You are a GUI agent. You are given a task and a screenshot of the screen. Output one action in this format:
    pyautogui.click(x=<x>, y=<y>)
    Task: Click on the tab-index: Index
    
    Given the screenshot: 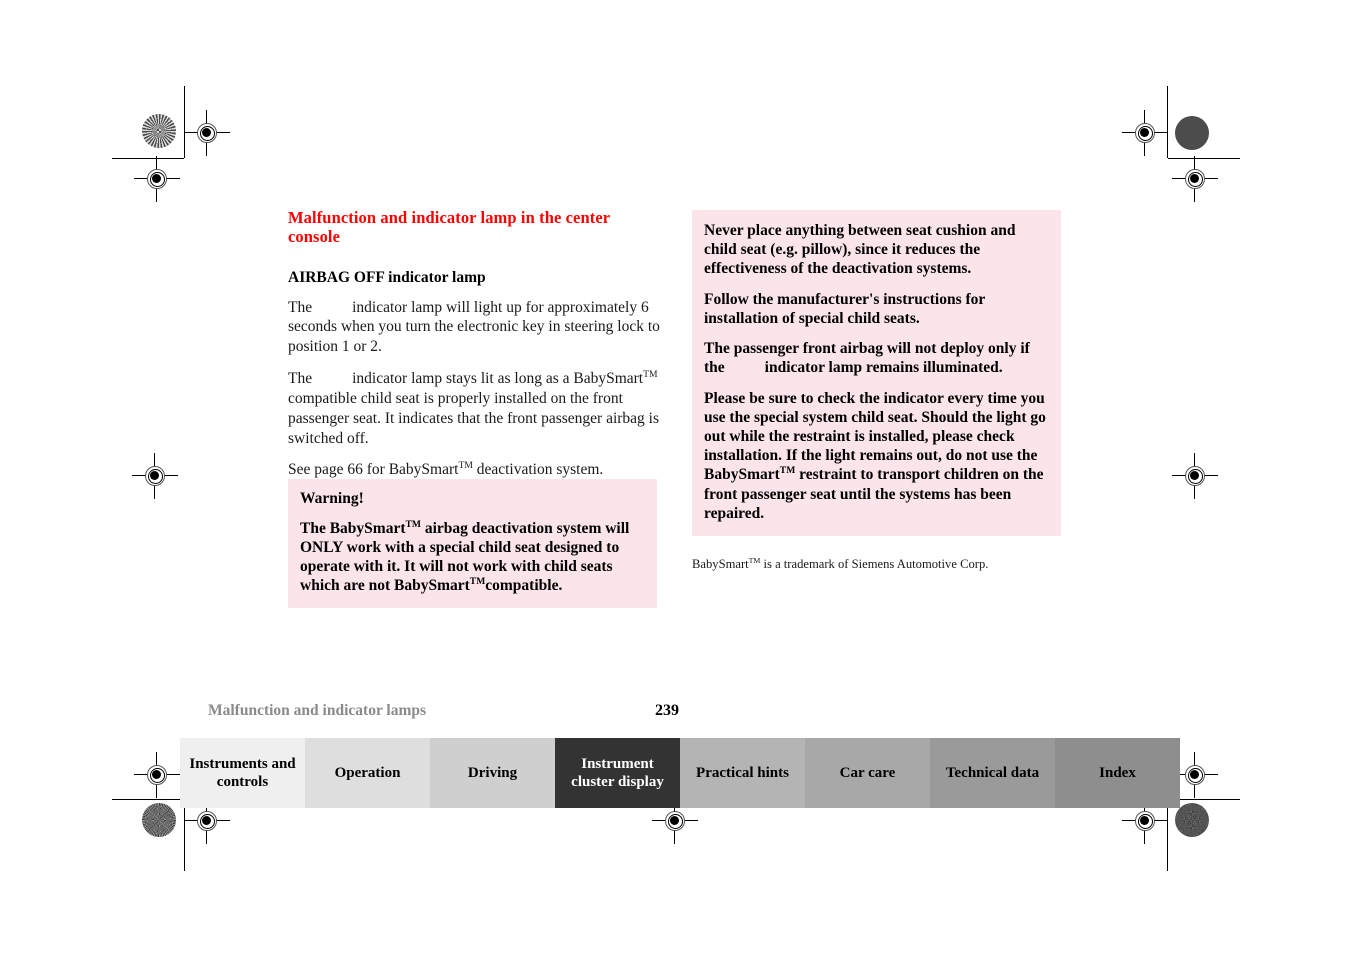 What is the action you would take?
    pyautogui.click(x=1117, y=773)
    